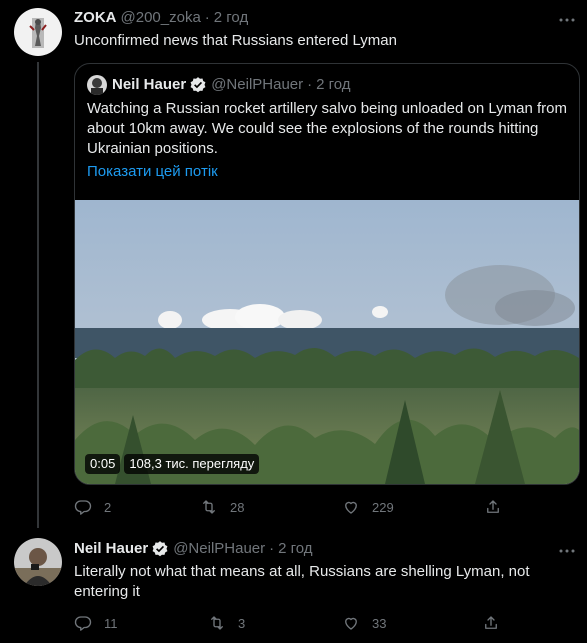 Image resolution: width=587 pixels, height=643 pixels. I want to click on reply-button: 11, so click(141, 623).